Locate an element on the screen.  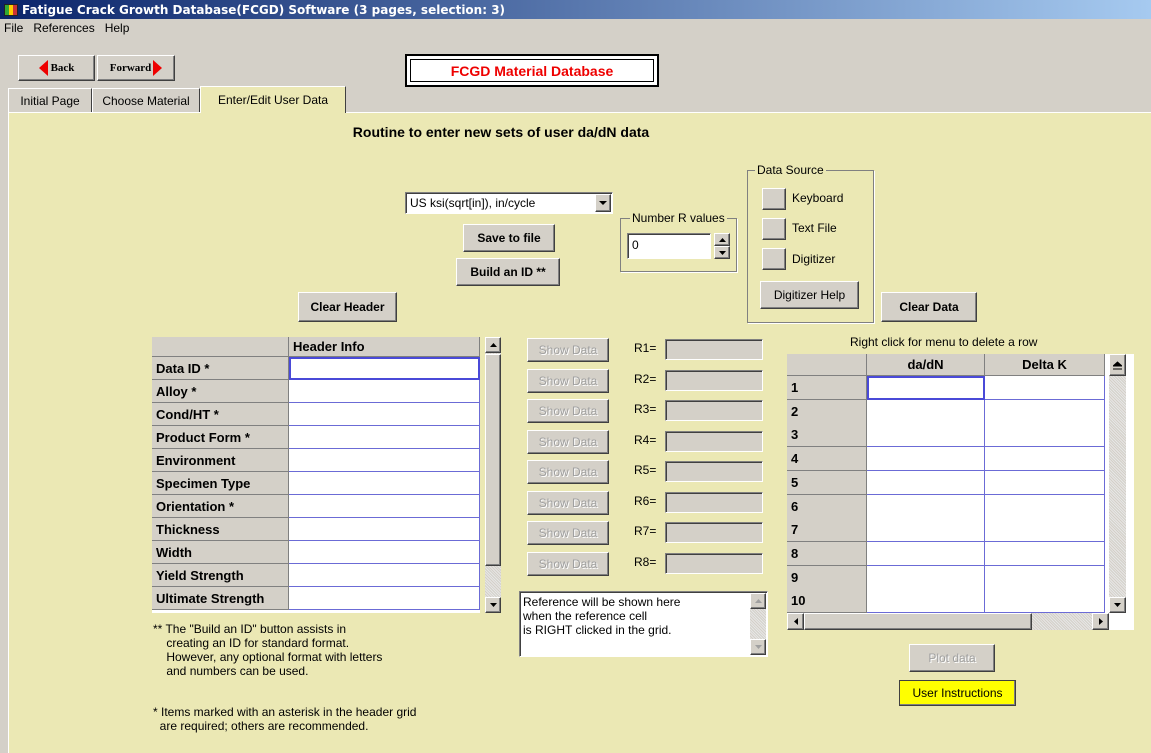
tab-enter-edit-user-data: Enter/Edit User Data is located at coordinates (273, 99).